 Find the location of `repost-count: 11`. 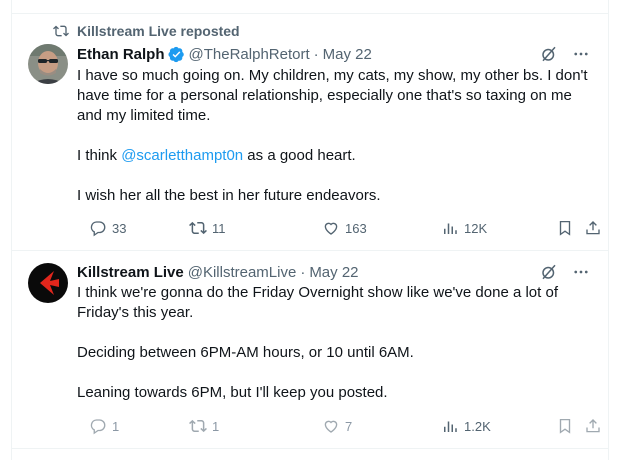

repost-count: 11 is located at coordinates (219, 228).